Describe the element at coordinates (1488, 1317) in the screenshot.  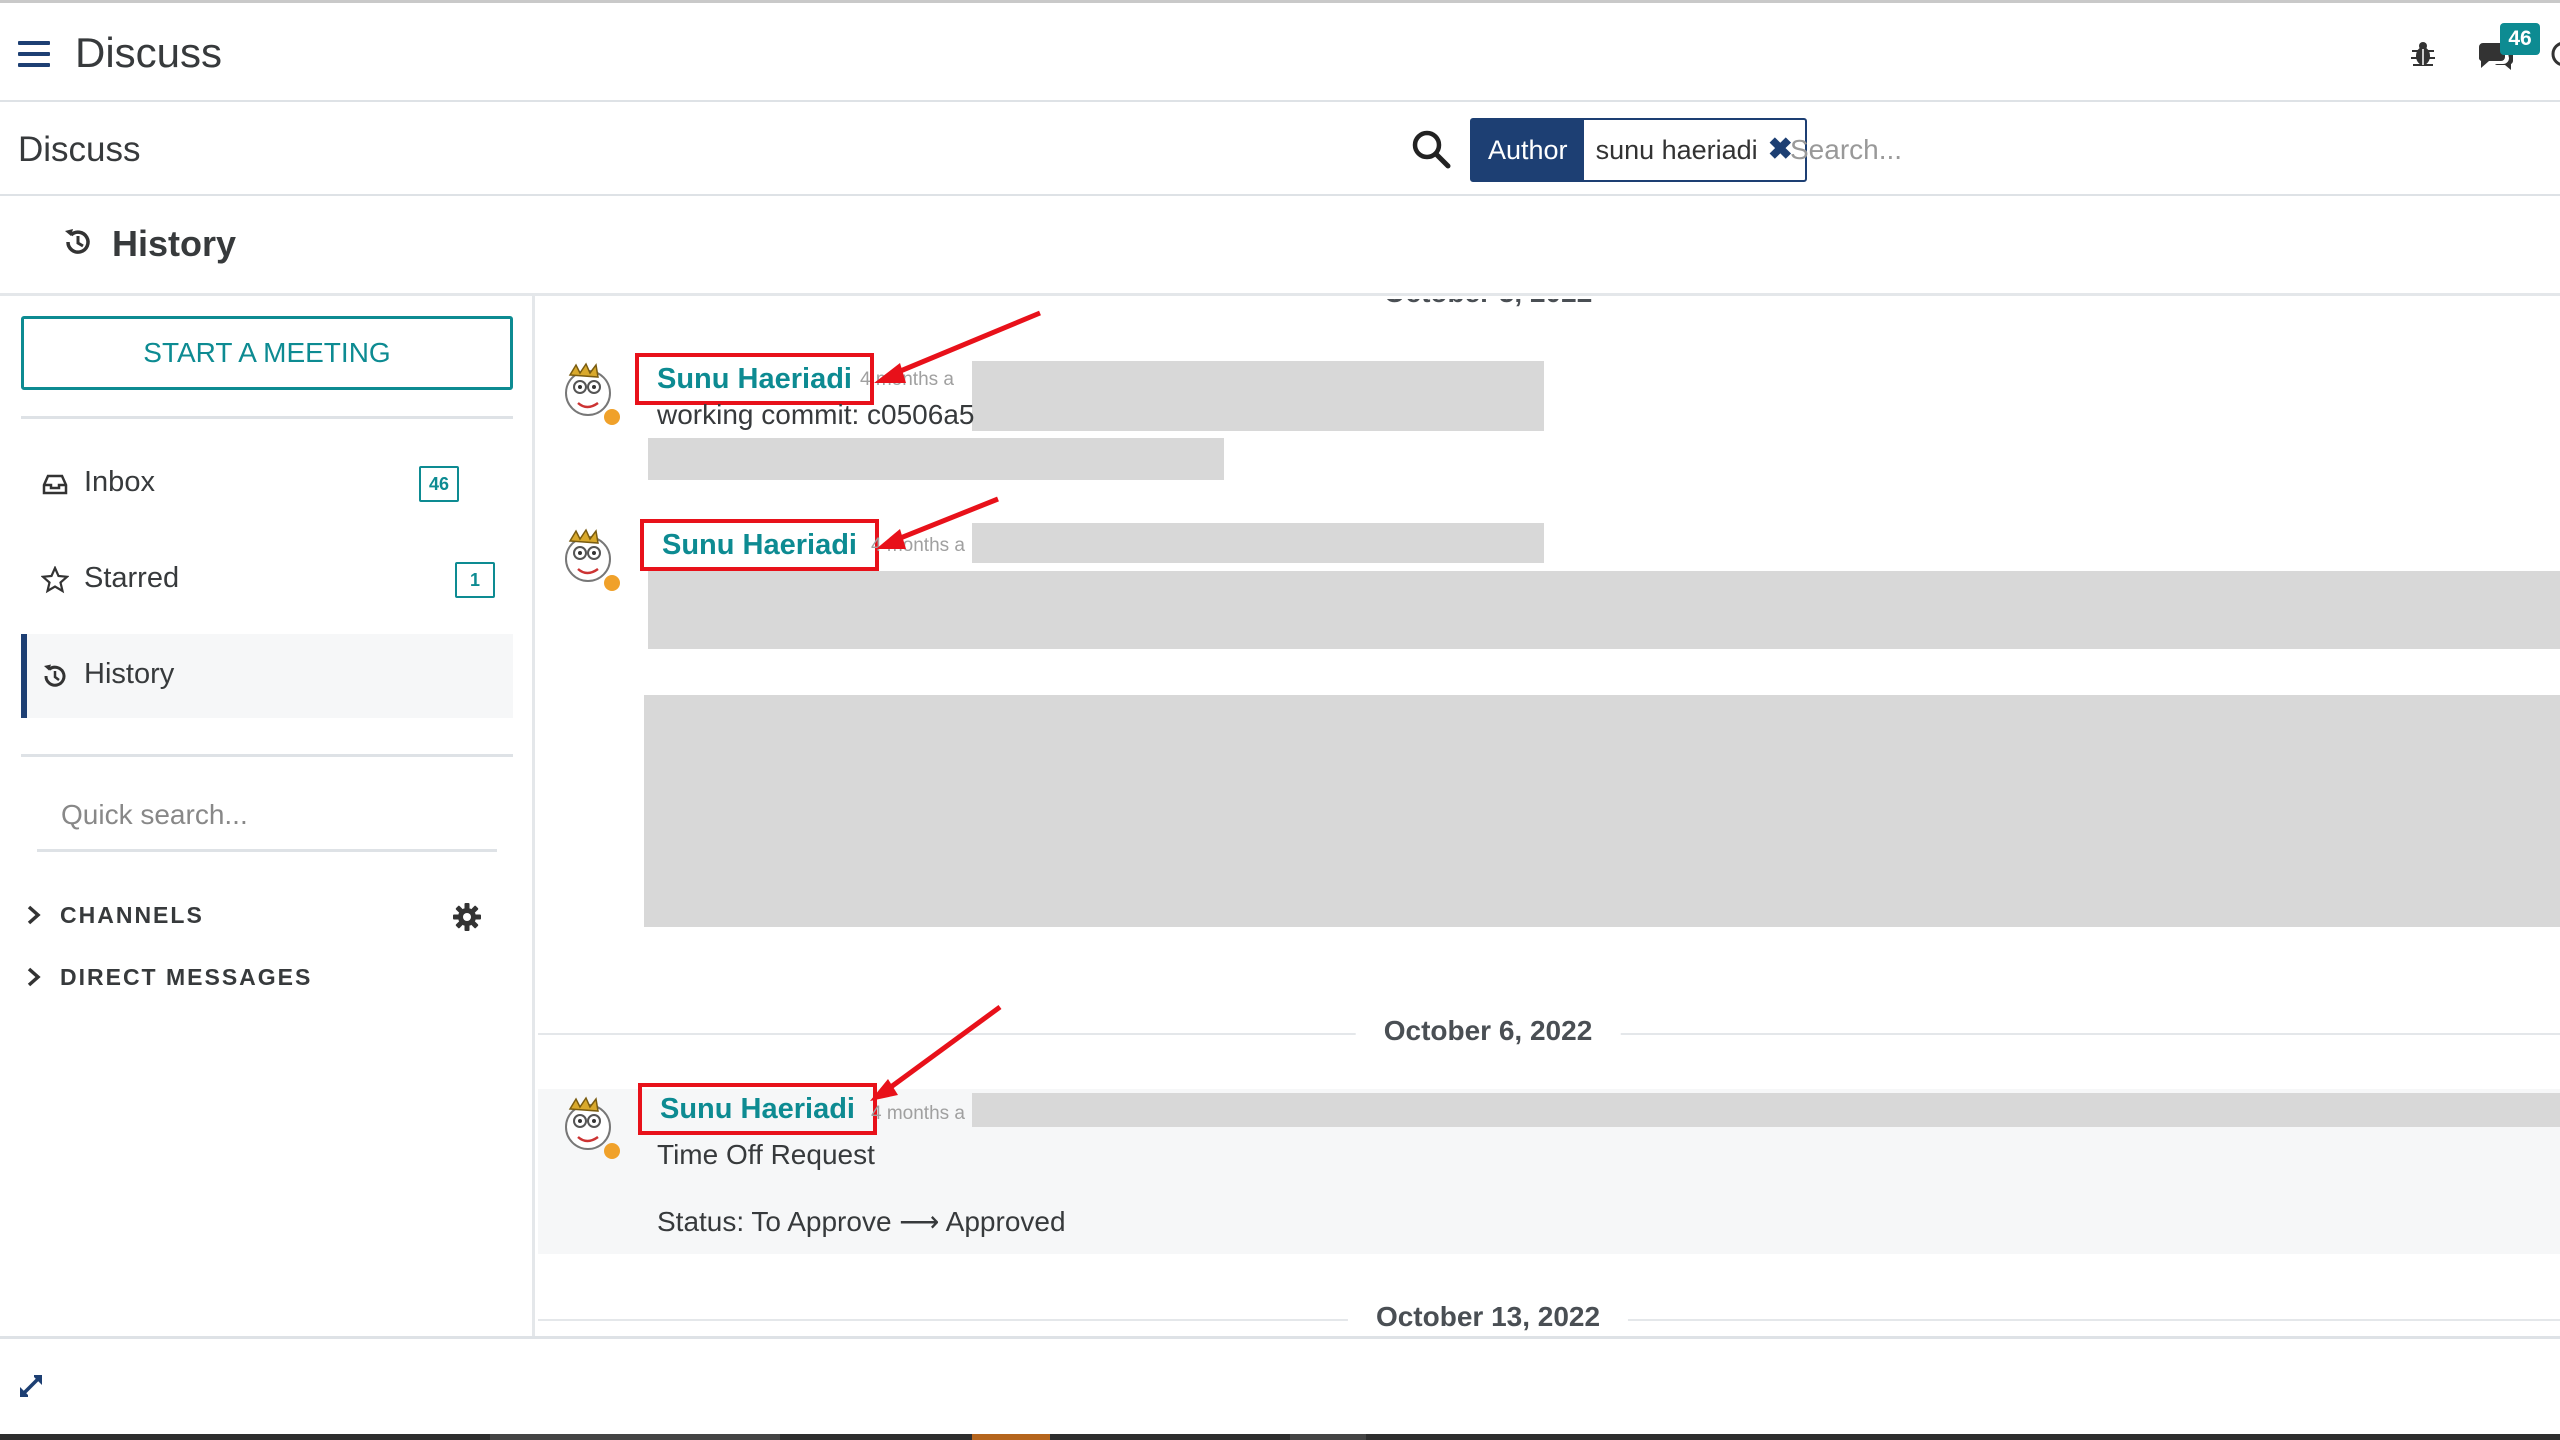
I see `date-label: October 13, 2022` at that location.